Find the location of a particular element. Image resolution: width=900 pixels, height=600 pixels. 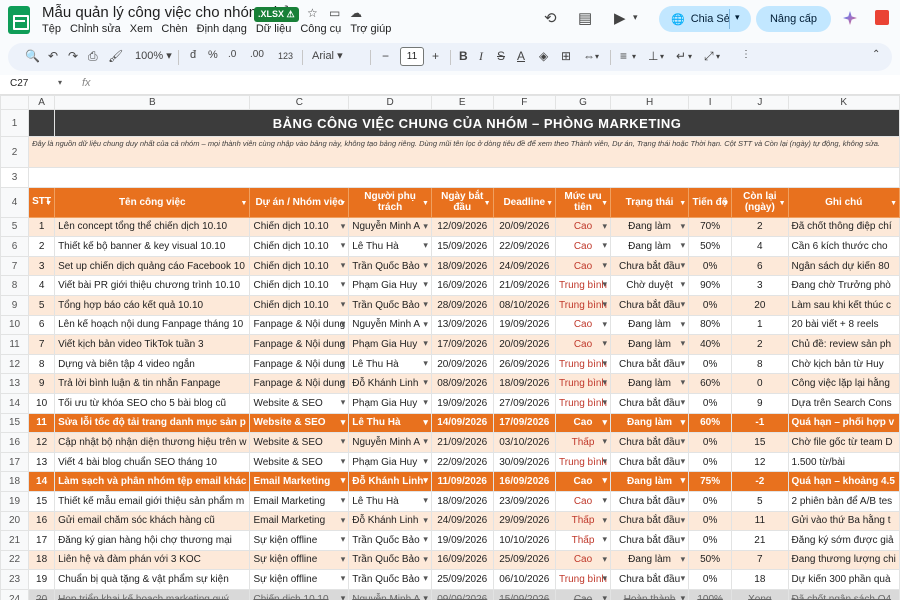

paint-format-icon: 🖌 is located at coordinates (115, 56).